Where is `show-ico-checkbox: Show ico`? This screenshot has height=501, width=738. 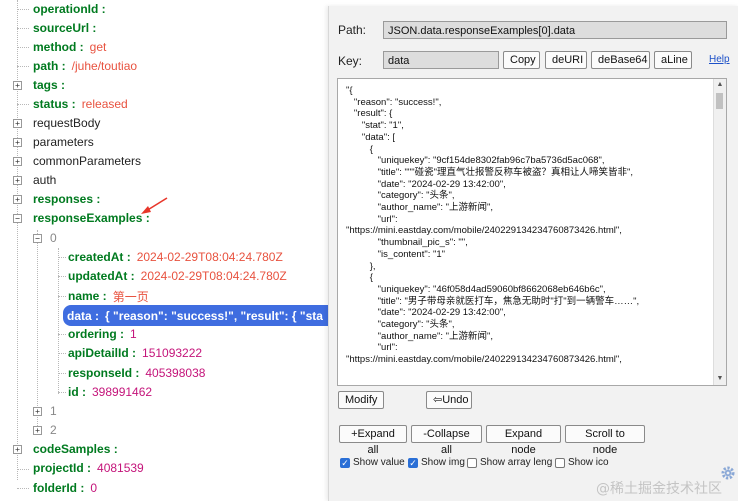 show-ico-checkbox: Show ico is located at coordinates (582, 462).